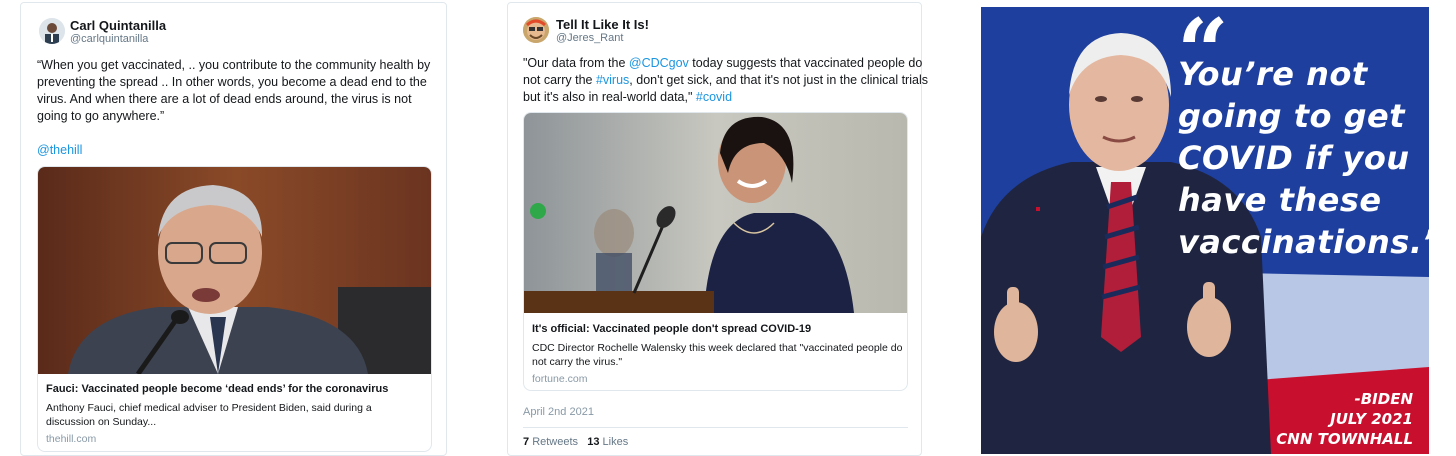 The height and width of the screenshot is (456, 1456). What do you see at coordinates (71, 439) in the screenshot?
I see `link-card-domain: thehill.com` at bounding box center [71, 439].